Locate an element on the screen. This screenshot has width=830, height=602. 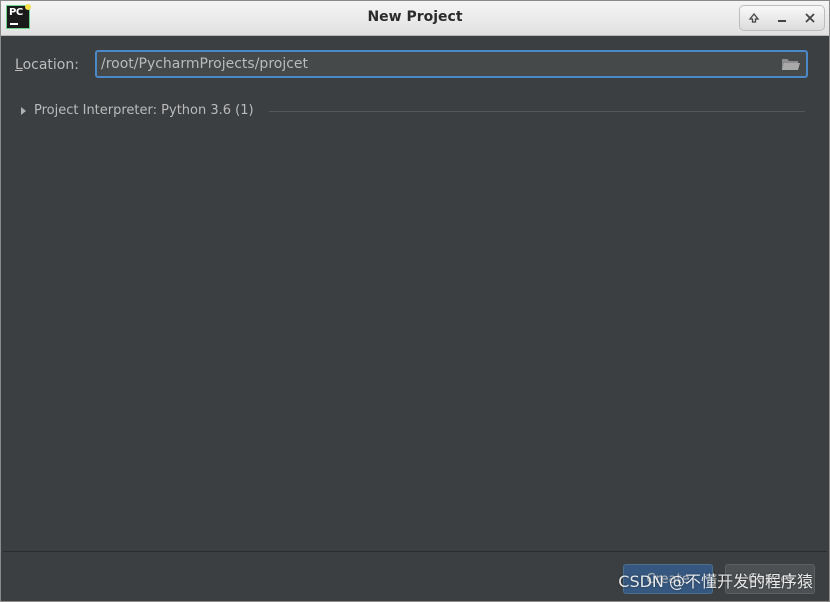
project-interpreter-section: Project Interpreter: Python 3.6 (1) is located at coordinates (412, 112).